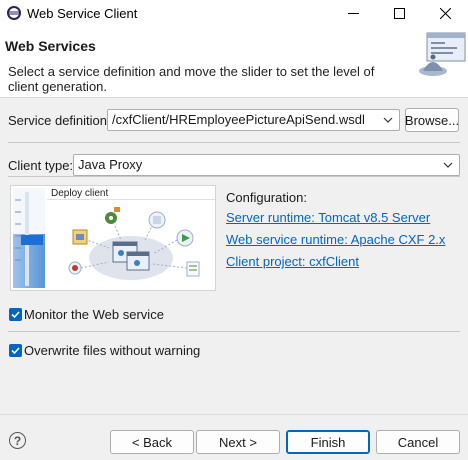 Image resolution: width=468 pixels, height=460 pixels. I want to click on title-bar: Web Service Client, so click(234, 13).